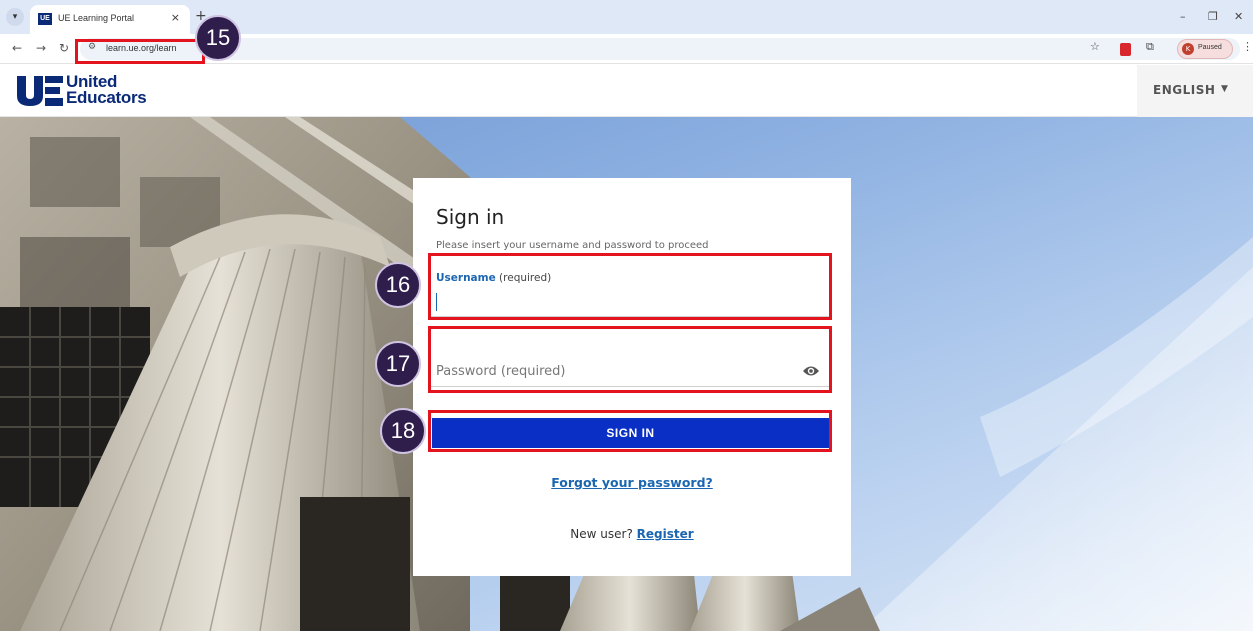 This screenshot has width=1253, height=631. I want to click on chevron-down-icon: ▼, so click(1224, 89).